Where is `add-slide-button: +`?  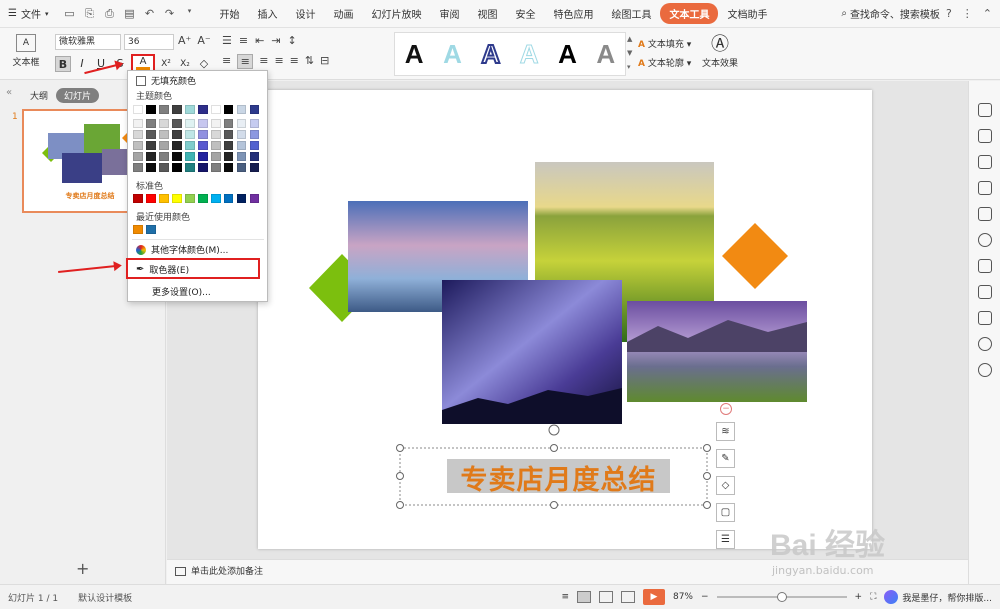
add-slide-button: + is located at coordinates (82, 568).